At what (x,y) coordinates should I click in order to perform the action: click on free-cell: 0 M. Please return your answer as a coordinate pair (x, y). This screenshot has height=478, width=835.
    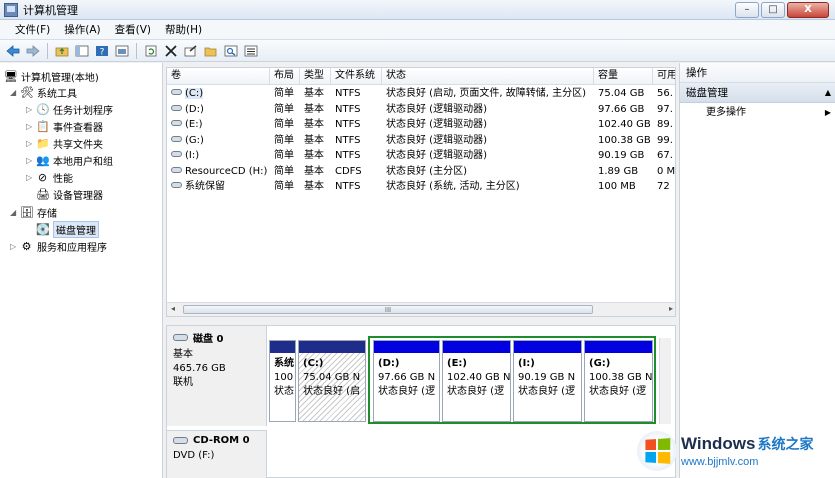
    Looking at the image, I should click on (666, 171).